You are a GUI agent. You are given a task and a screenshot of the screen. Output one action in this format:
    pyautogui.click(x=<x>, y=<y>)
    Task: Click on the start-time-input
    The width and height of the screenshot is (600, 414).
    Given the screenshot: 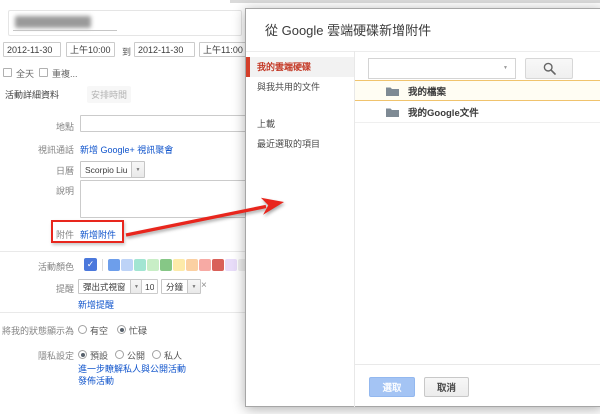 What is the action you would take?
    pyautogui.click(x=90, y=49)
    